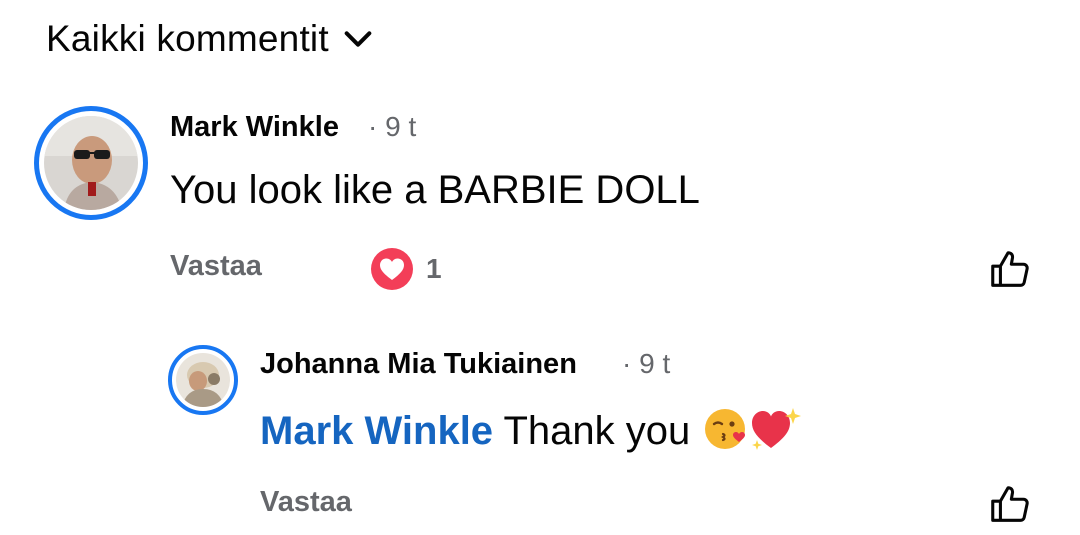 The image size is (1080, 535). I want to click on comment-meta: · 9 t, so click(392, 127).